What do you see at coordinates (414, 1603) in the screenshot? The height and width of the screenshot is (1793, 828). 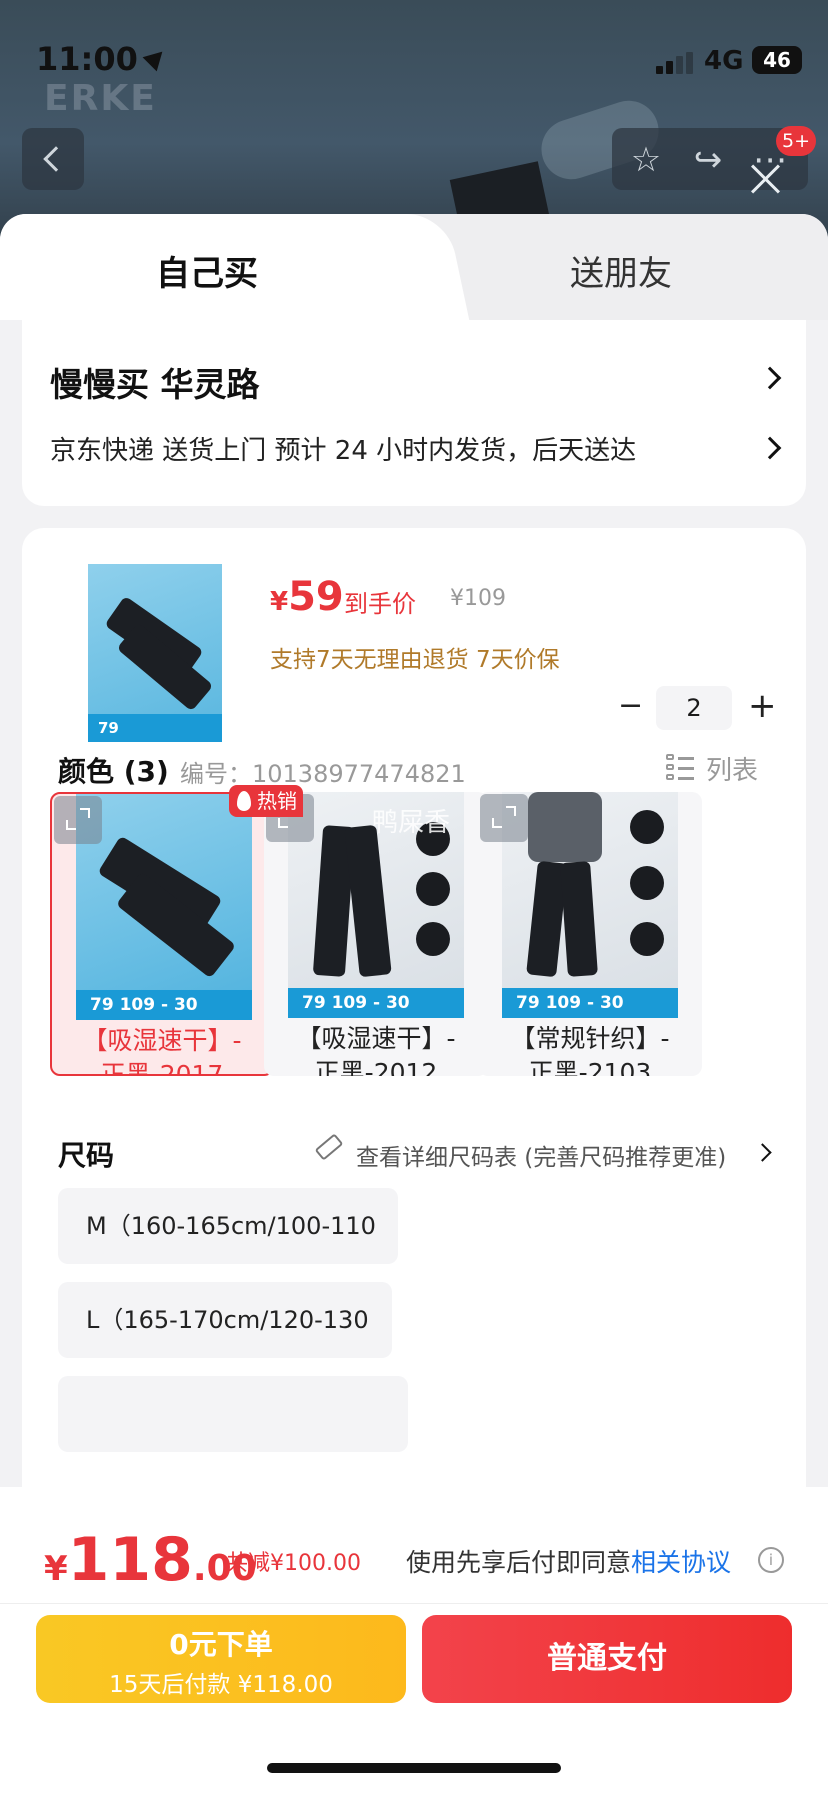 I see `divider` at bounding box center [414, 1603].